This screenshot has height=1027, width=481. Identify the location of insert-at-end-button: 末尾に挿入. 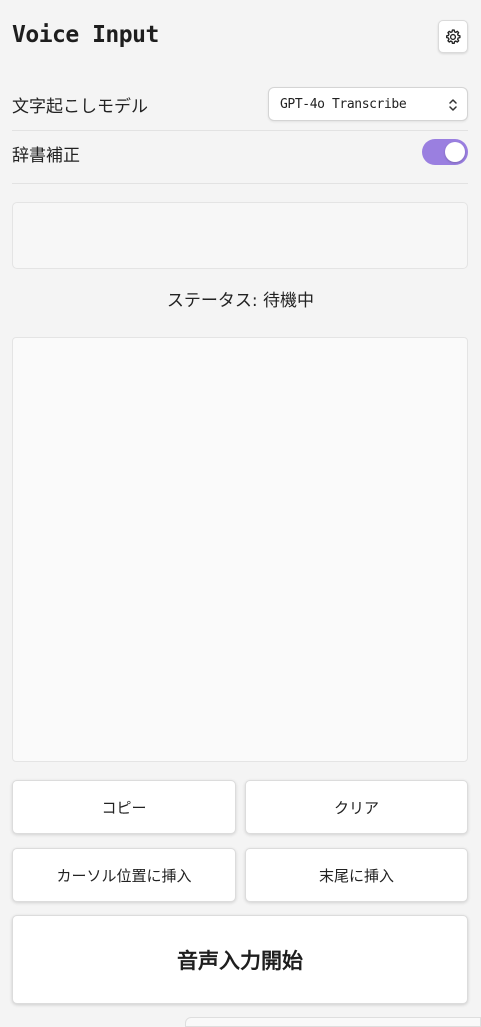
(356, 875).